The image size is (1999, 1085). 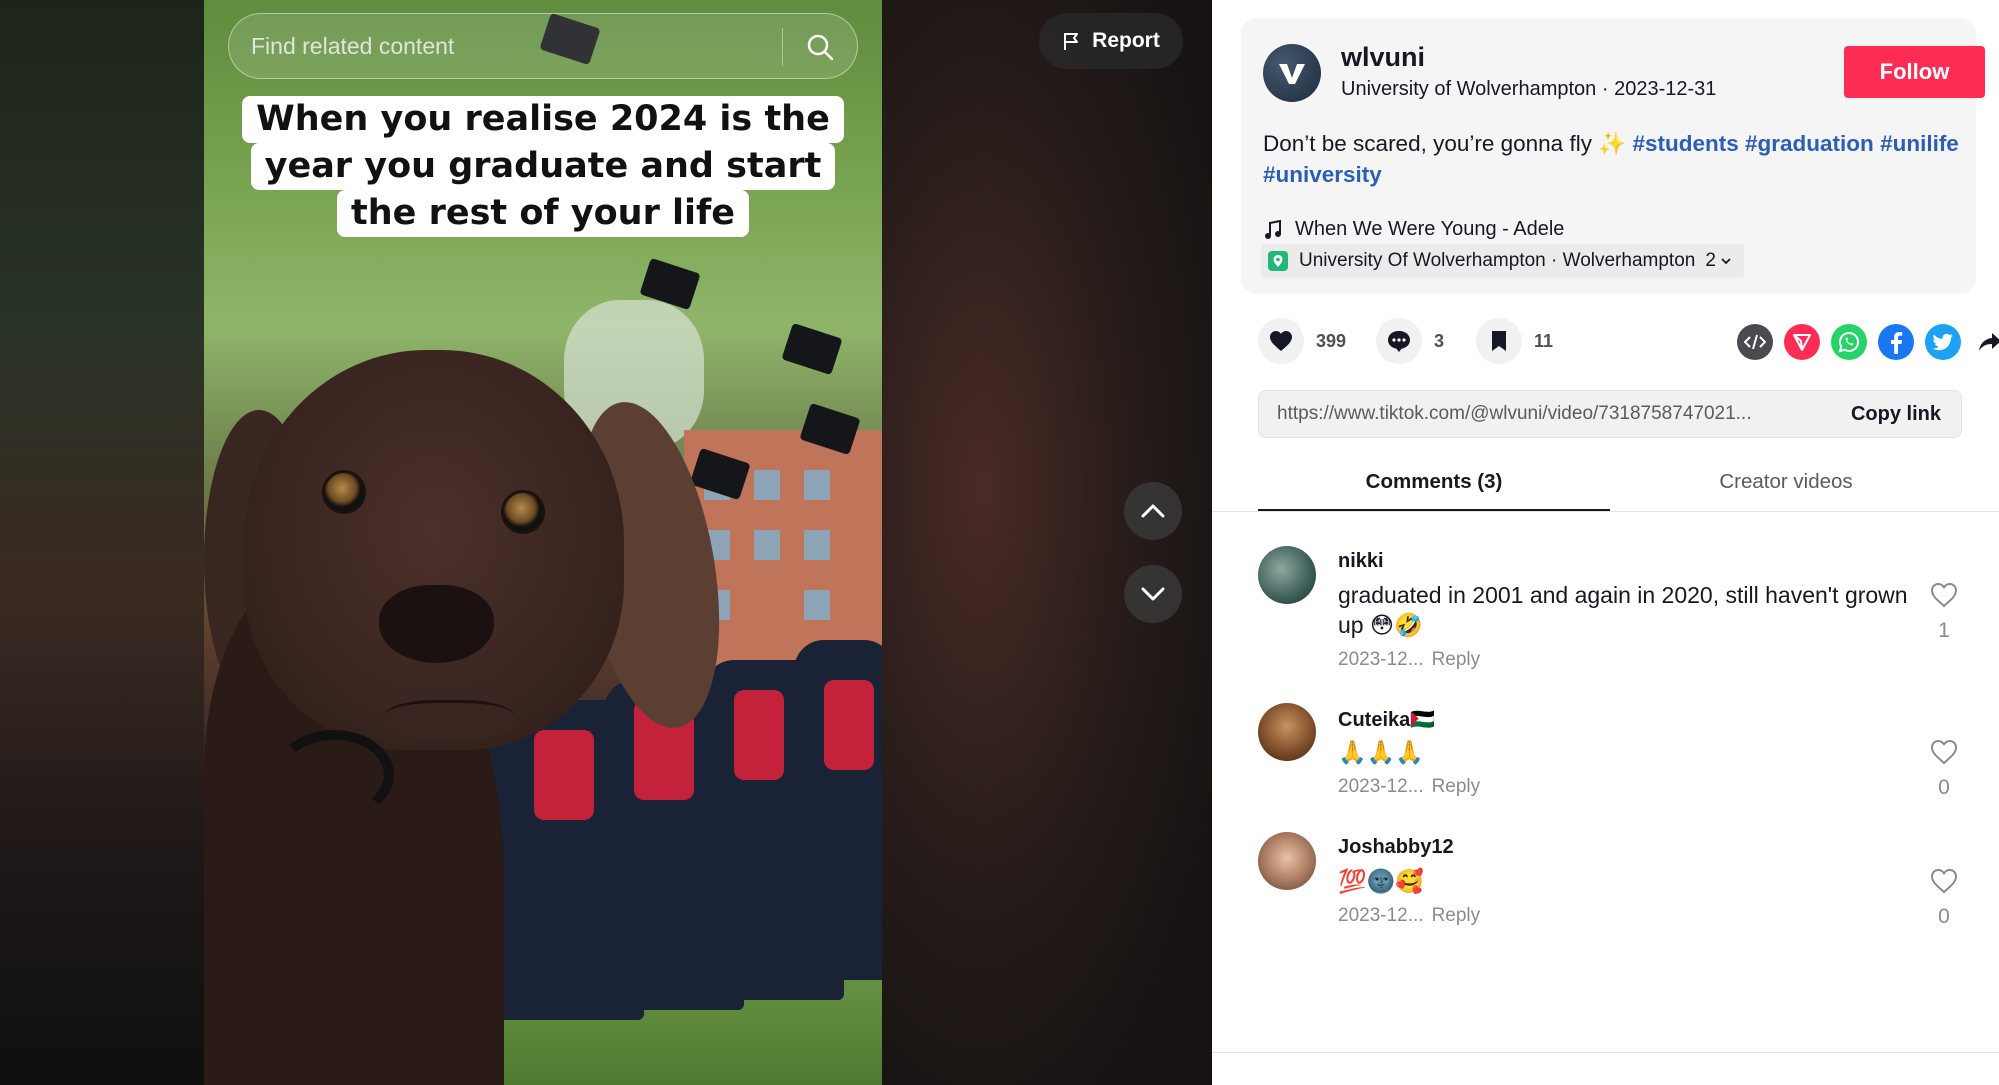 I want to click on caption-line: When you realise 2024 is the, so click(x=543, y=119).